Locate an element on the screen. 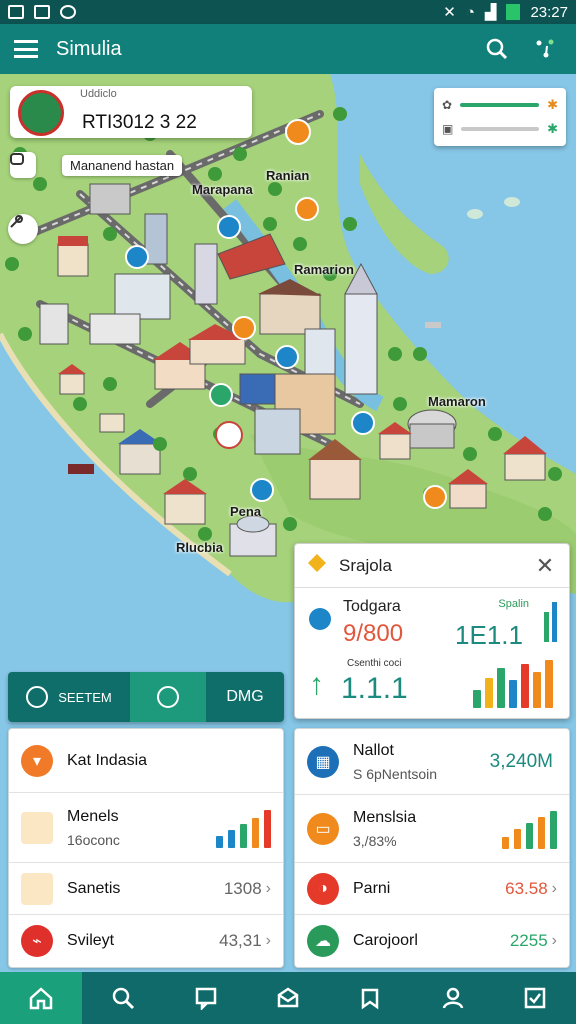 This screenshot has width=576, height=1024. target-icon is located at coordinates (168, 697).